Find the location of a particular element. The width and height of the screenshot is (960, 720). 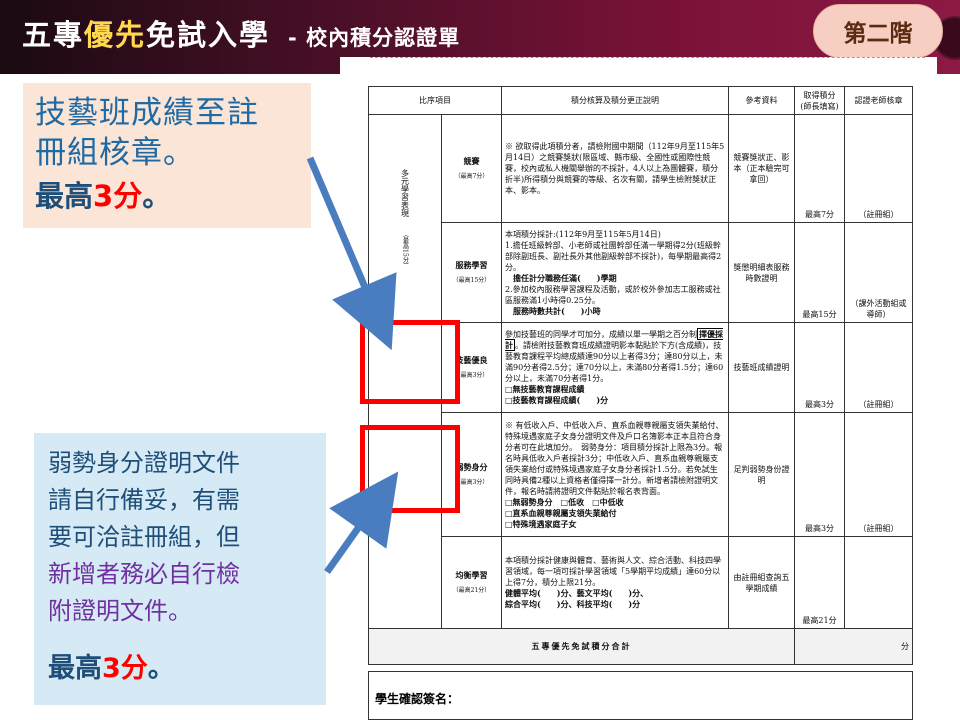

callout-skill-note: 技藝班成績至註 冊組核章。 最高3分。 is located at coordinates (167, 155).